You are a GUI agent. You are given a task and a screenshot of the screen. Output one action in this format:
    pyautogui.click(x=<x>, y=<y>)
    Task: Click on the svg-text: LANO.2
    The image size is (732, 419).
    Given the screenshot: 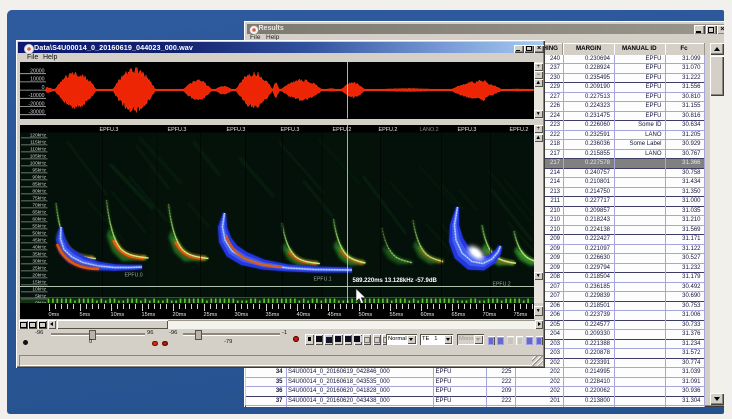 What is the action you would take?
    pyautogui.click(x=428, y=130)
    